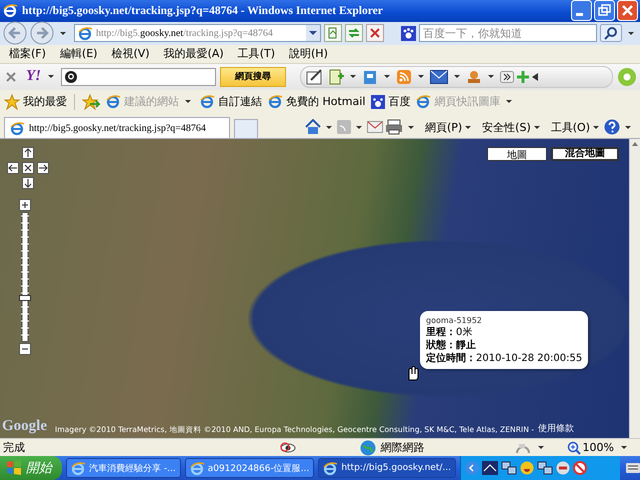 This screenshot has width=640, height=480. What do you see at coordinates (450, 333) in the screenshot?
I see `info-line: 里程：0米` at bounding box center [450, 333].